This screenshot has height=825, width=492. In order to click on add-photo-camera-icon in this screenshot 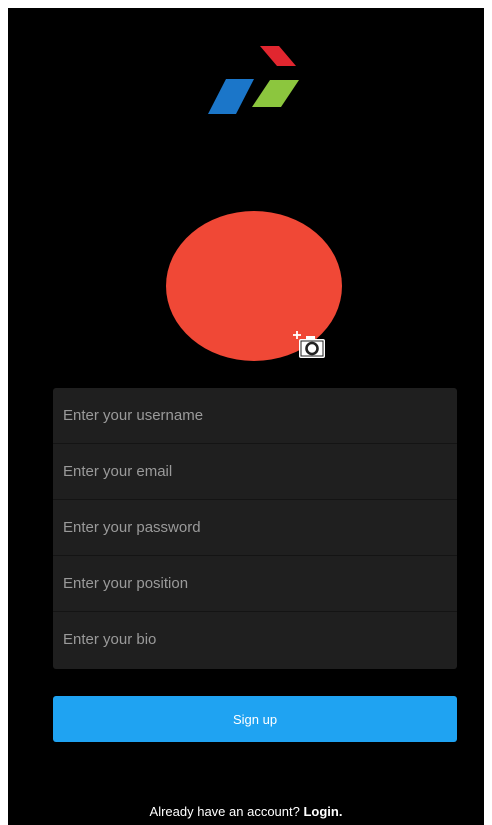, I will do `click(310, 345)`.